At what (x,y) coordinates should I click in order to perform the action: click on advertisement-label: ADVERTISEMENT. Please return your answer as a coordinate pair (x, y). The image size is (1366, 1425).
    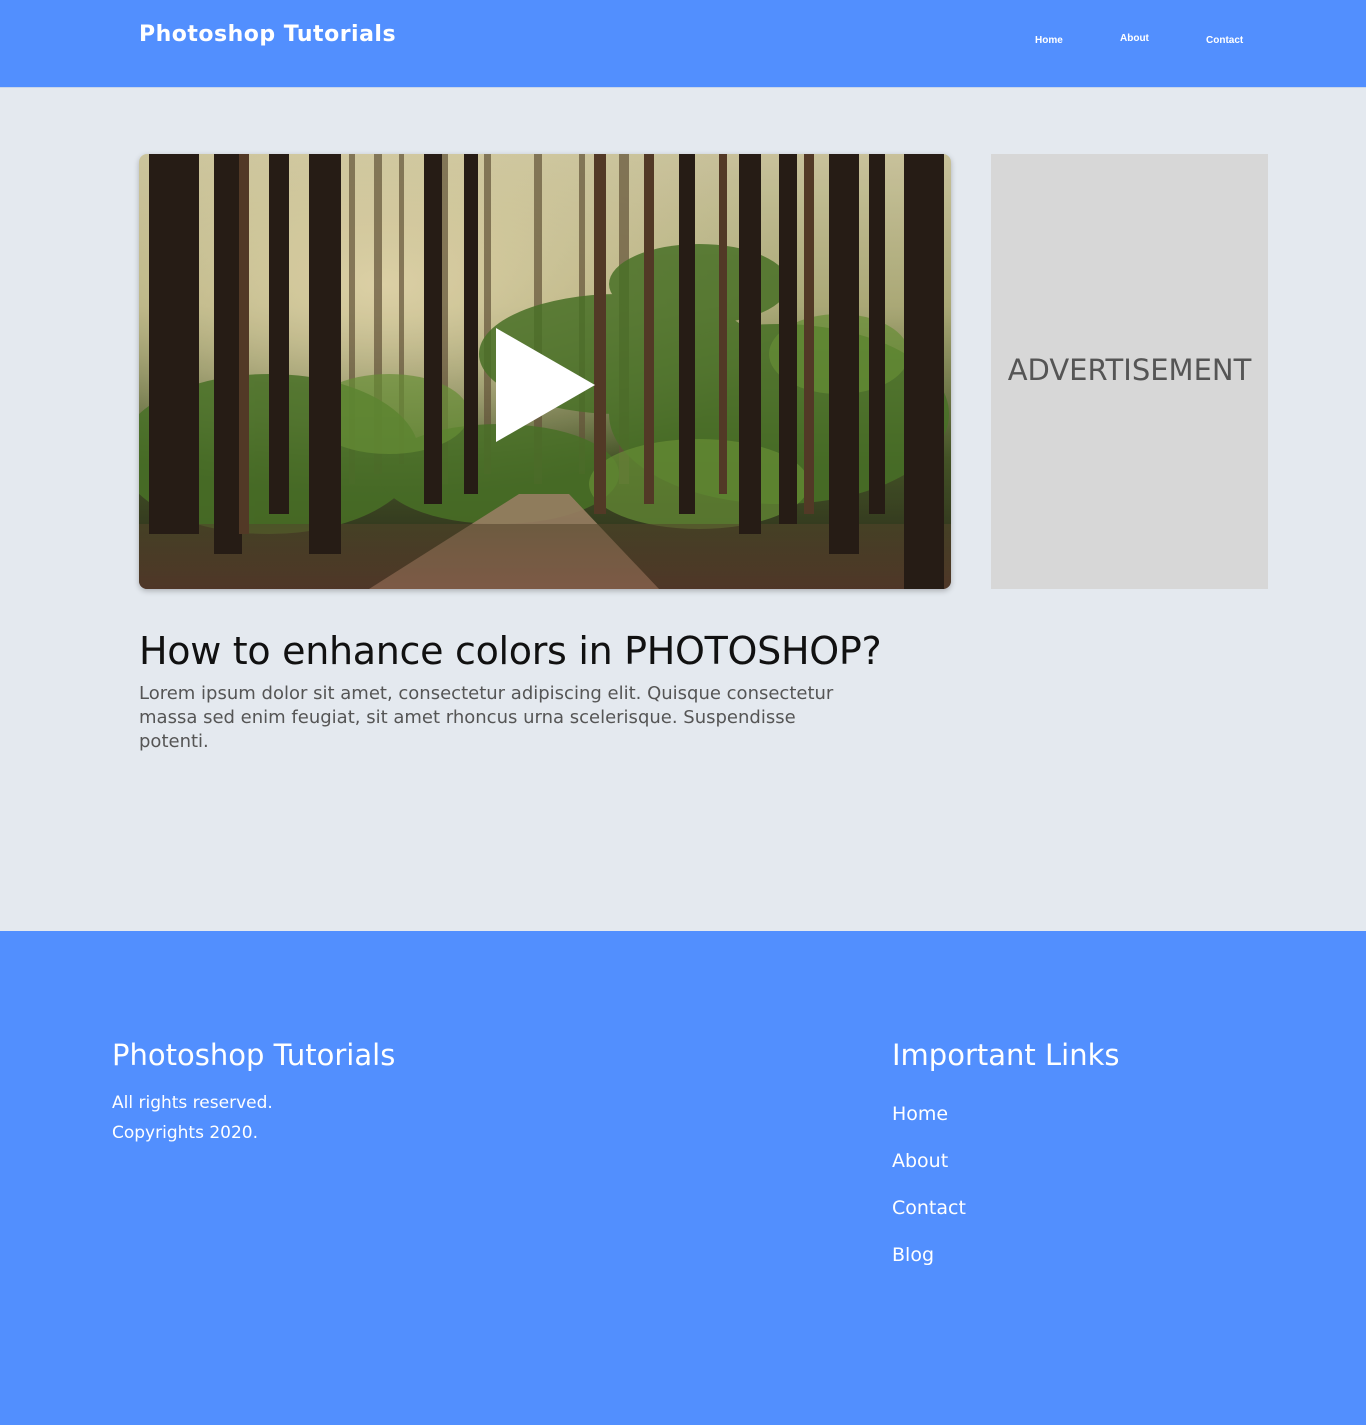
    Looking at the image, I should click on (1129, 370).